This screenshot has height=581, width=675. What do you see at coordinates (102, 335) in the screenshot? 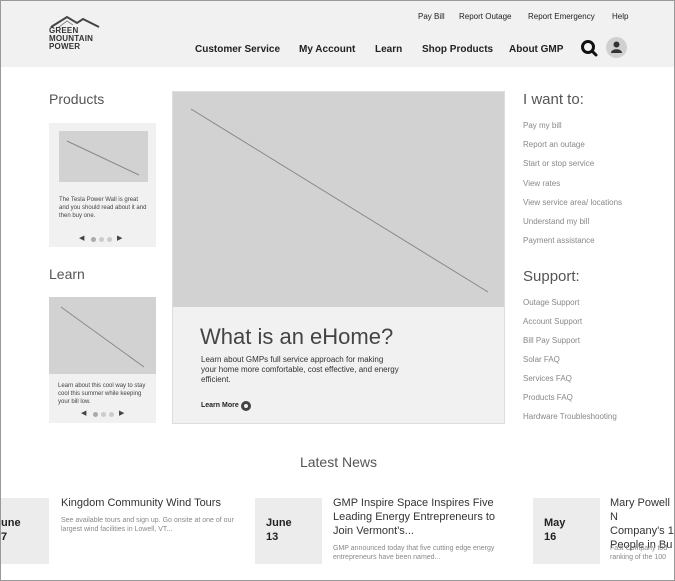
I see `learn-image-placeholder` at bounding box center [102, 335].